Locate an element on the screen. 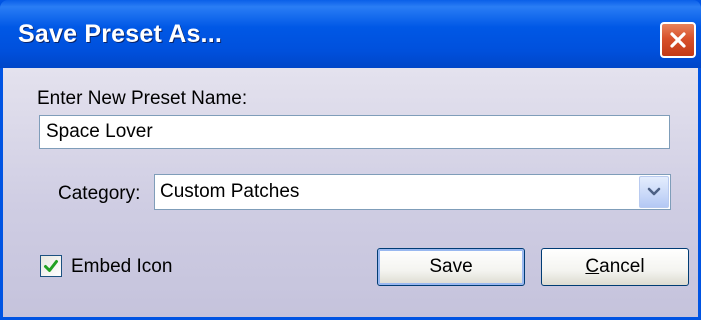  cancel-button-label: Cancel is located at coordinates (614, 267).